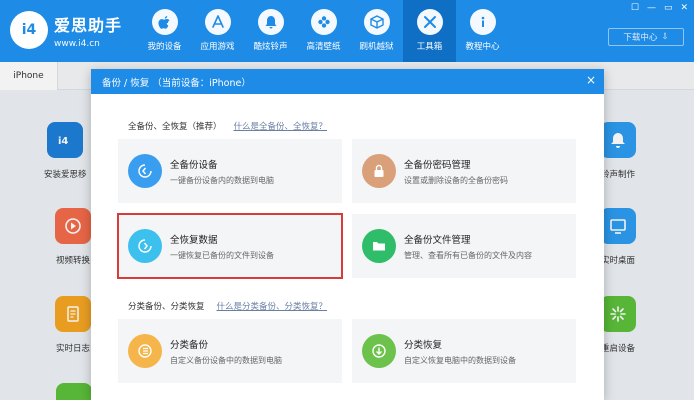  What do you see at coordinates (482, 22) in the screenshot?
I see `info-icon` at bounding box center [482, 22].